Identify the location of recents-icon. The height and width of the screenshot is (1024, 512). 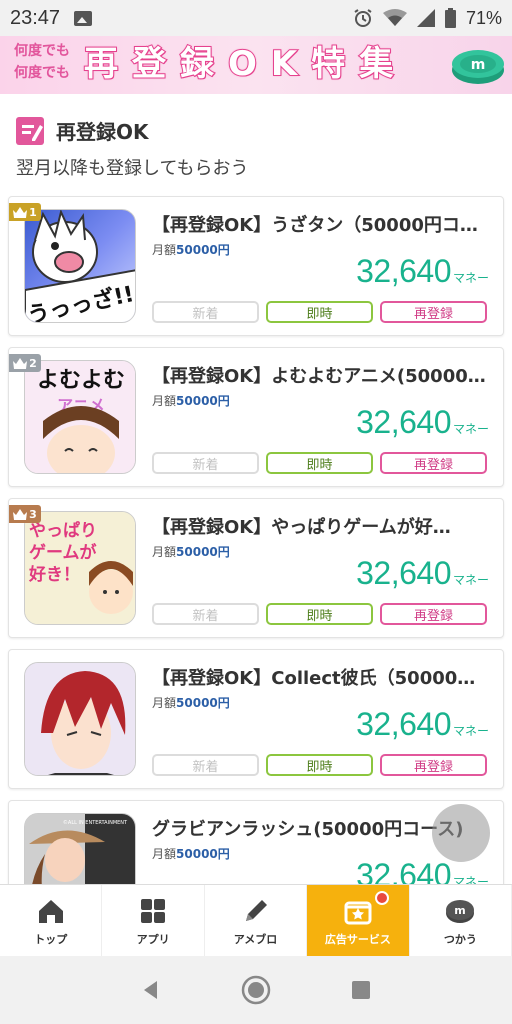
(361, 990).